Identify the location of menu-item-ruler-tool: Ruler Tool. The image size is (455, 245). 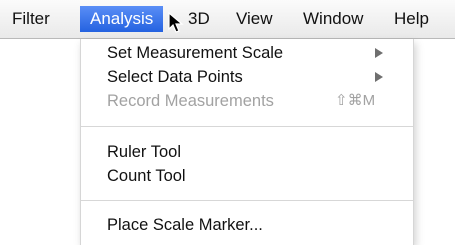
(247, 152).